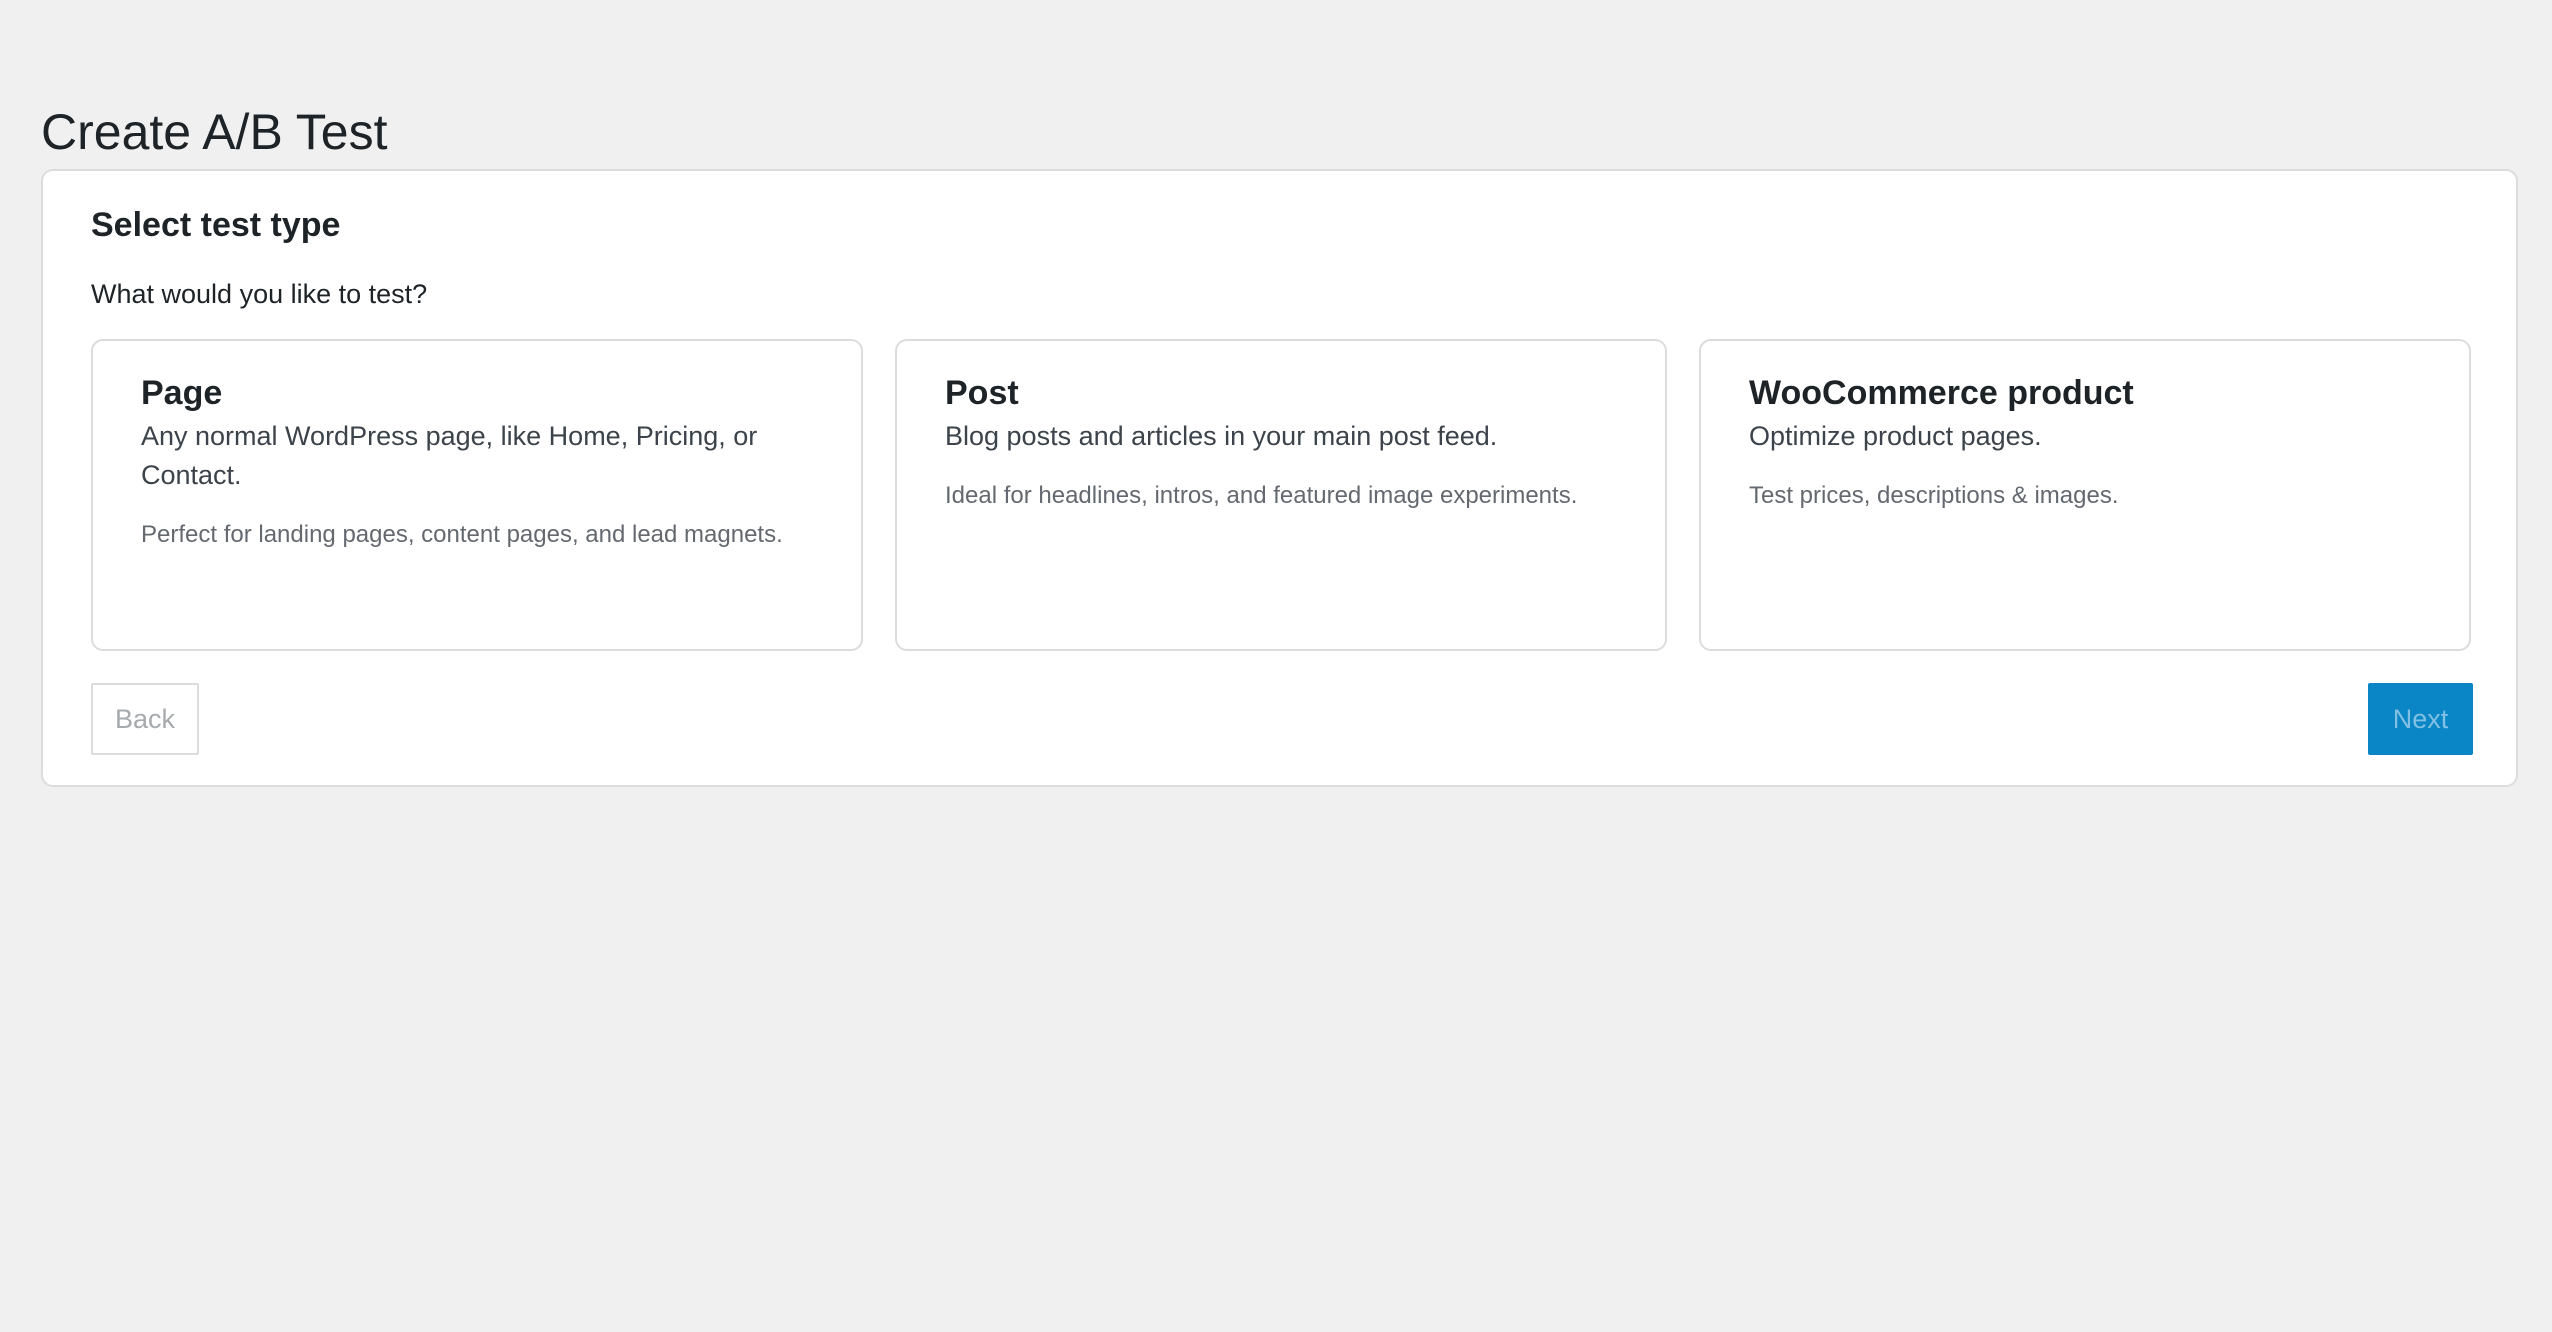 The height and width of the screenshot is (1332, 2552). Describe the element at coordinates (145, 719) in the screenshot. I see `back-button: Back` at that location.